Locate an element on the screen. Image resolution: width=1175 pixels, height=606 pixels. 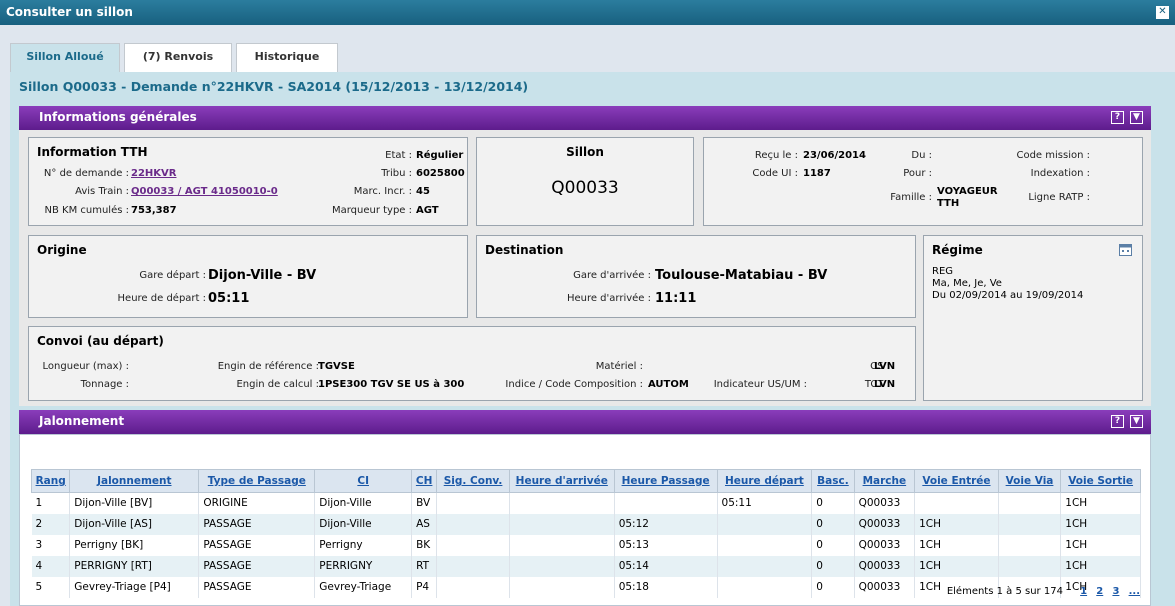
table-cell: 05:14 is located at coordinates (666, 566).